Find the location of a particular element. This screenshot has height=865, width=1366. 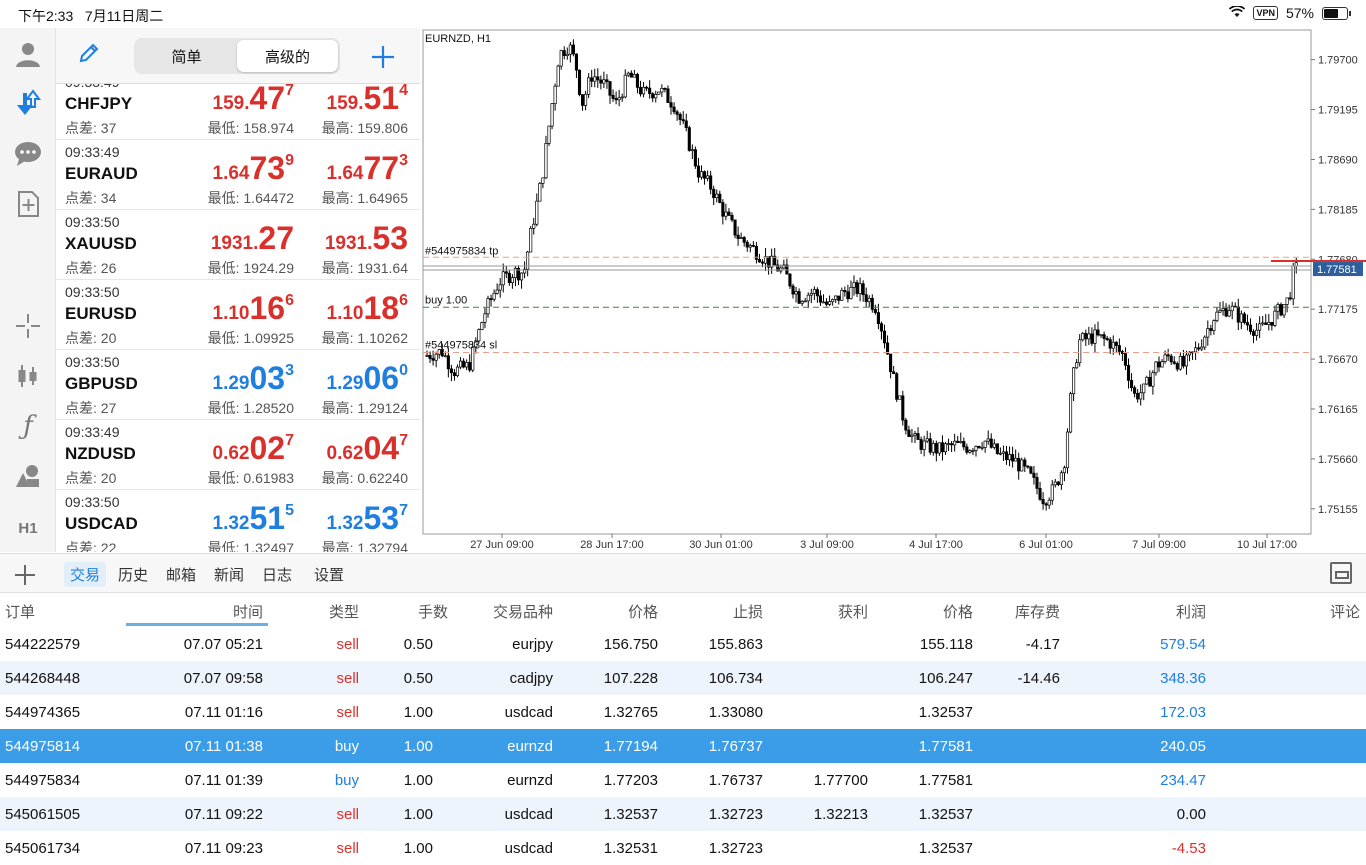

tab-settings: 设置 is located at coordinates (329, 574).